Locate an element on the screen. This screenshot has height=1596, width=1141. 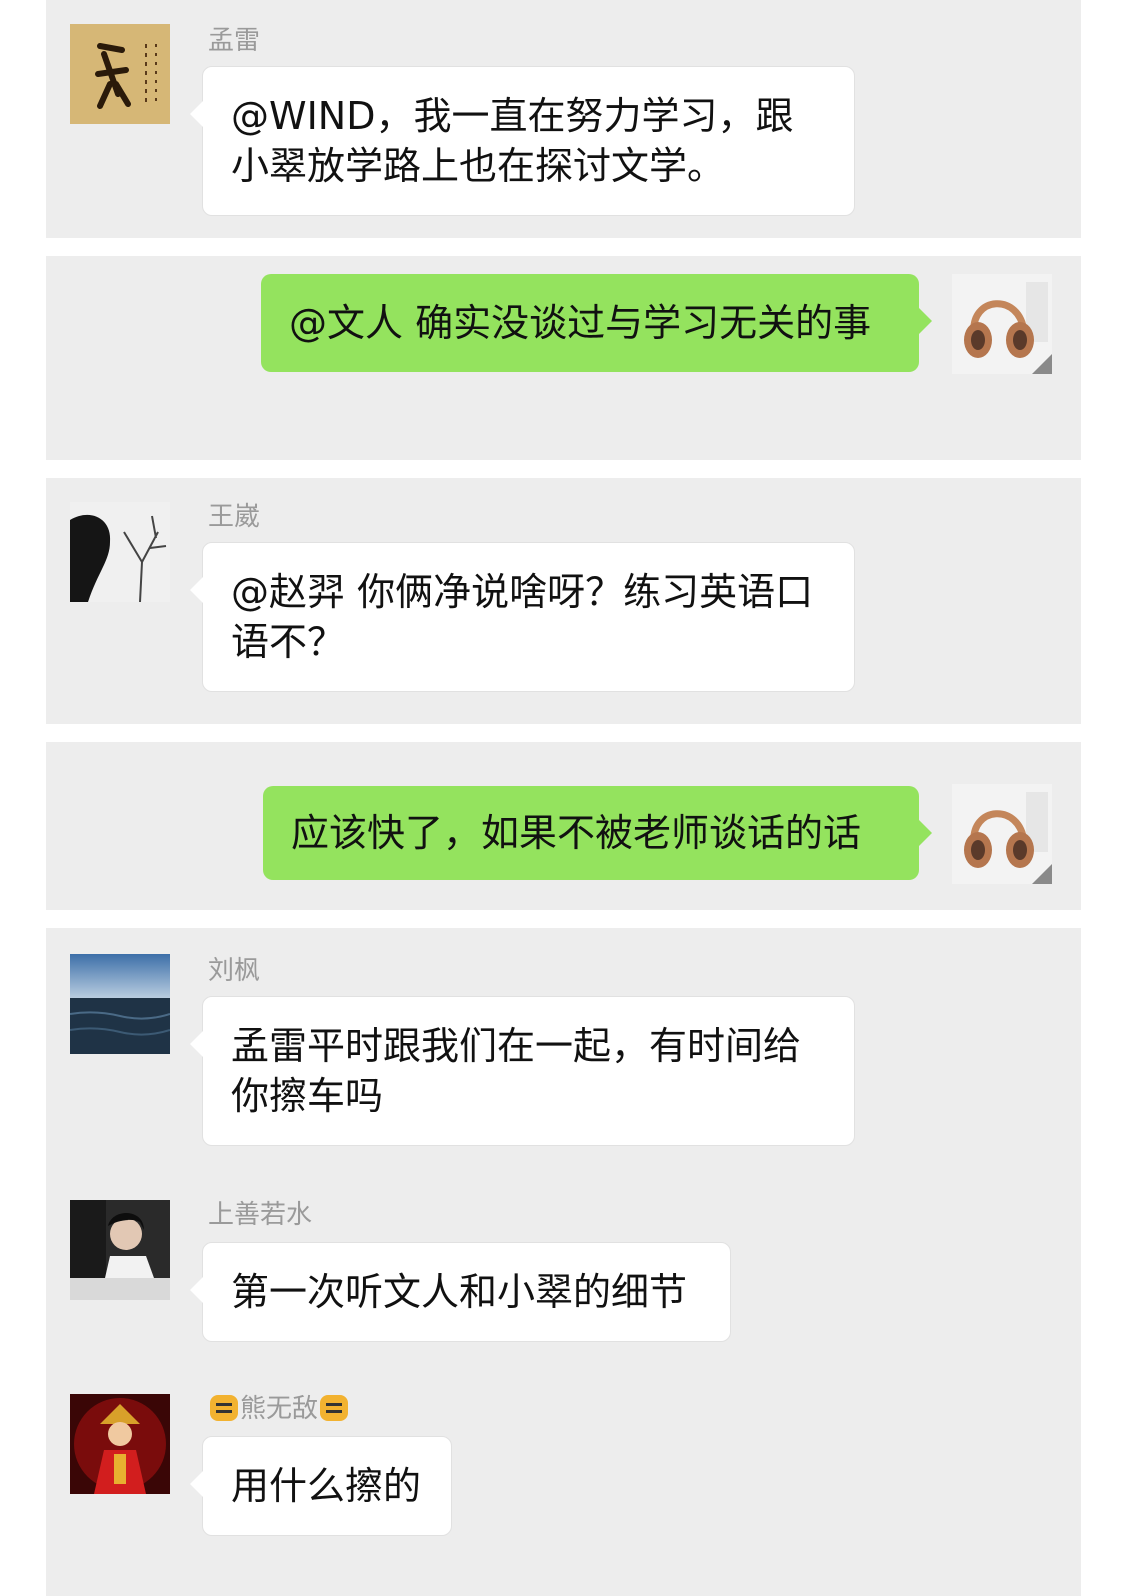
chat-panel: @文人 确实没谈过与学习无关的事 is located at coordinates (563, 358).